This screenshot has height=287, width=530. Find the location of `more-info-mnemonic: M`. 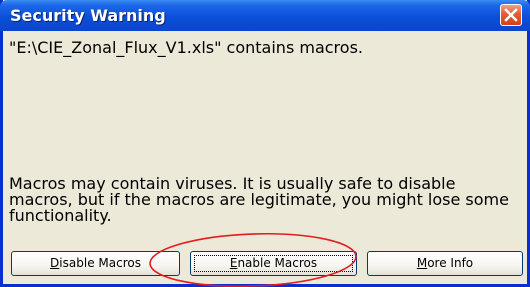

more-info-mnemonic: M is located at coordinates (422, 263).